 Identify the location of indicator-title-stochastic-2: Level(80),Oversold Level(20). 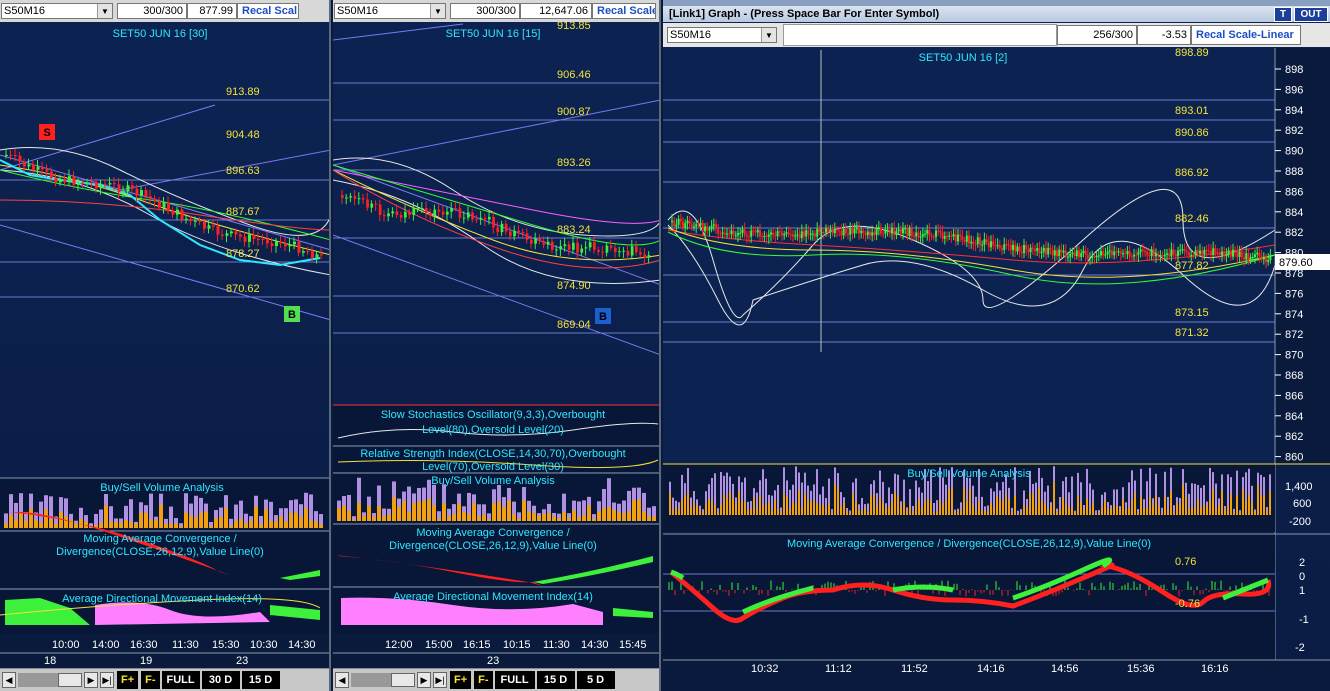
(493, 430).